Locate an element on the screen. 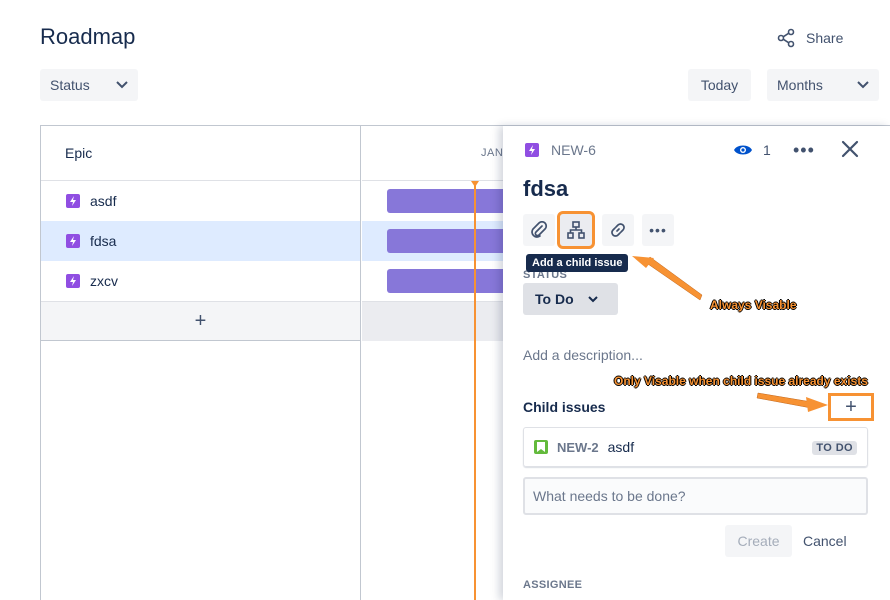 The height and width of the screenshot is (600, 890). assignee-label: ASSIGNEE is located at coordinates (553, 585).